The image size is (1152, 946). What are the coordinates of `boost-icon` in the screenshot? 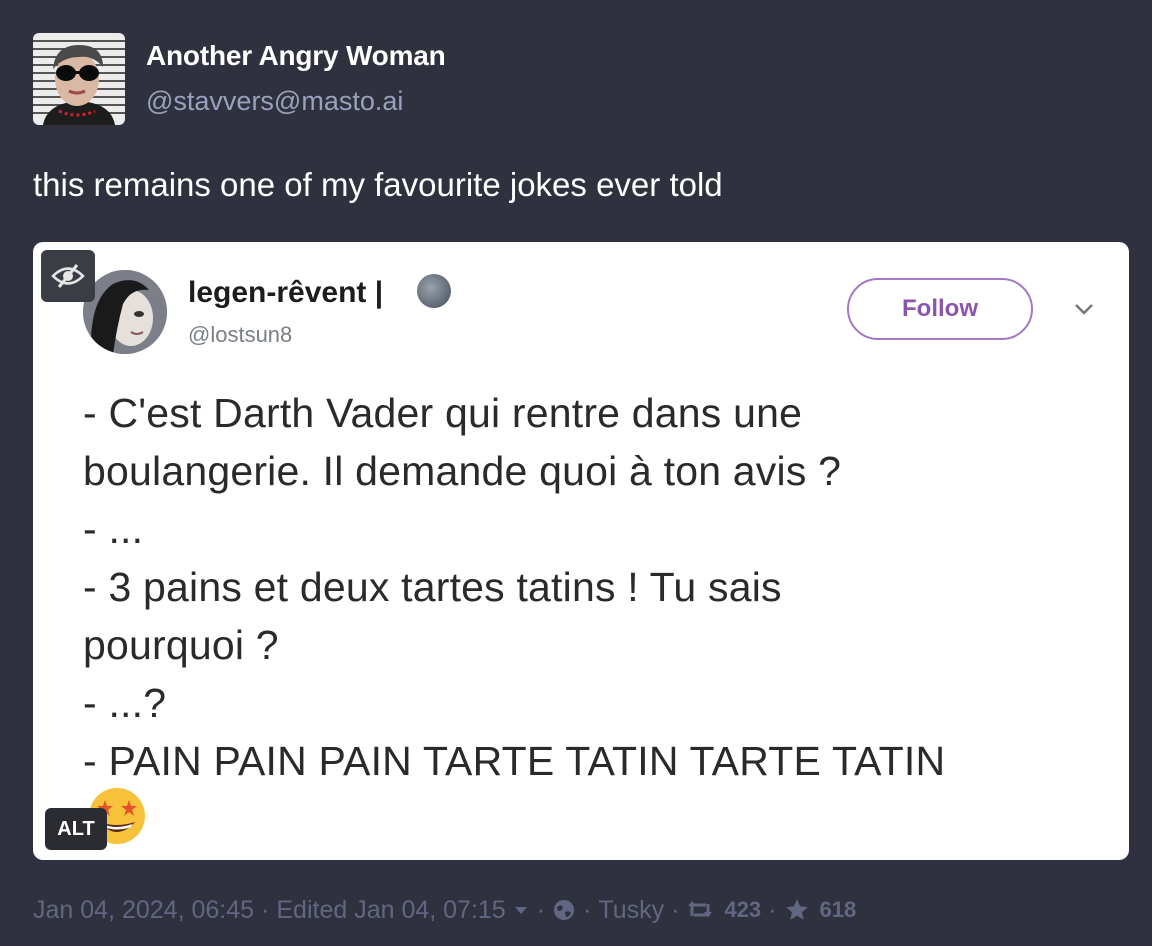 It's located at (700, 910).